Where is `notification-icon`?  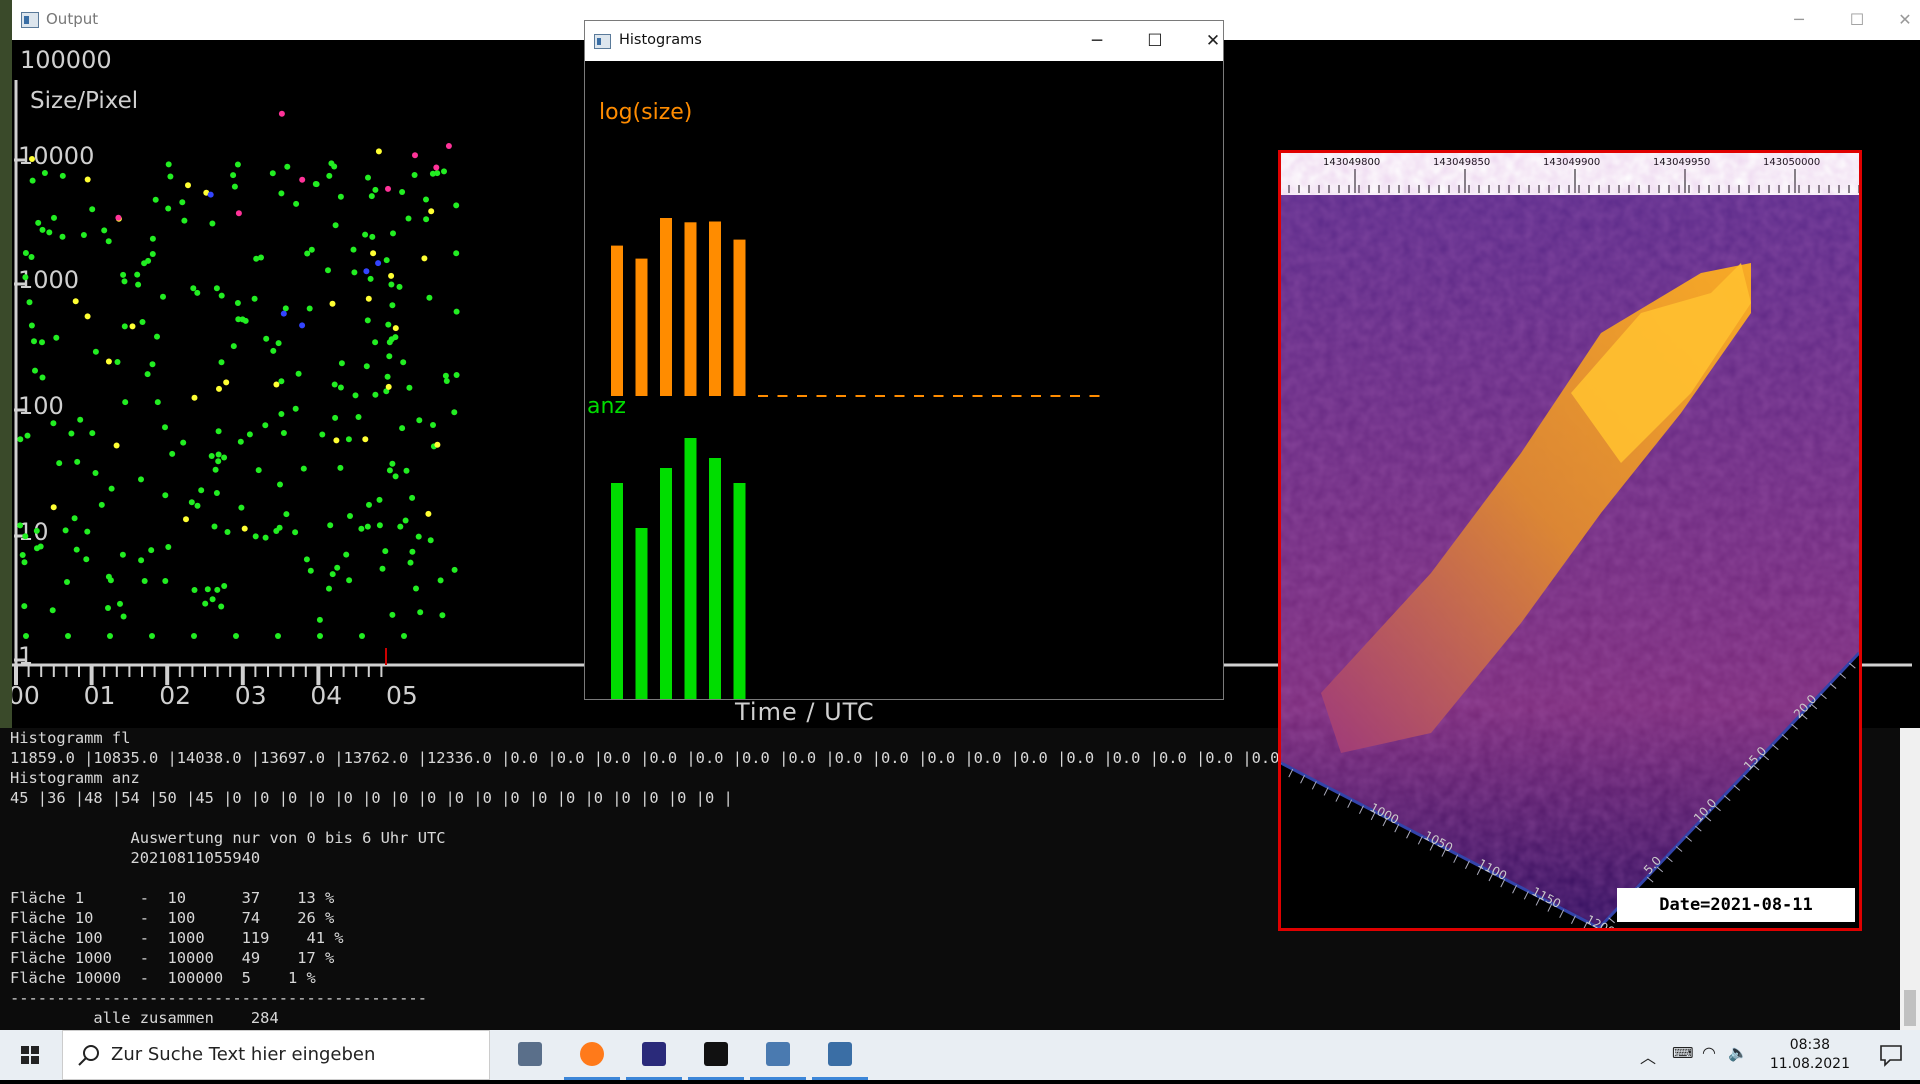
notification-icon is located at coordinates (1891, 1055).